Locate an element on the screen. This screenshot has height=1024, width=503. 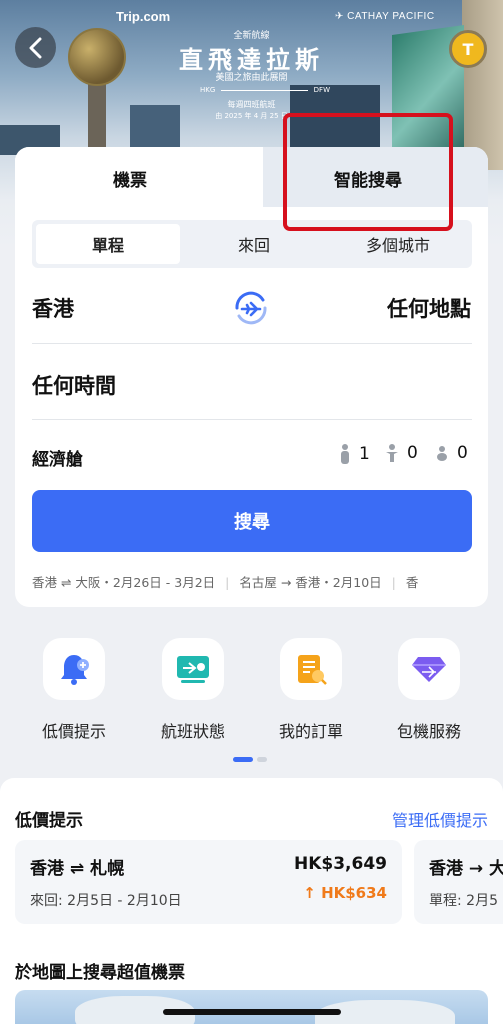
recent-search-item: 名古屋 → 香港・2月10日 is located at coordinates (310, 581).